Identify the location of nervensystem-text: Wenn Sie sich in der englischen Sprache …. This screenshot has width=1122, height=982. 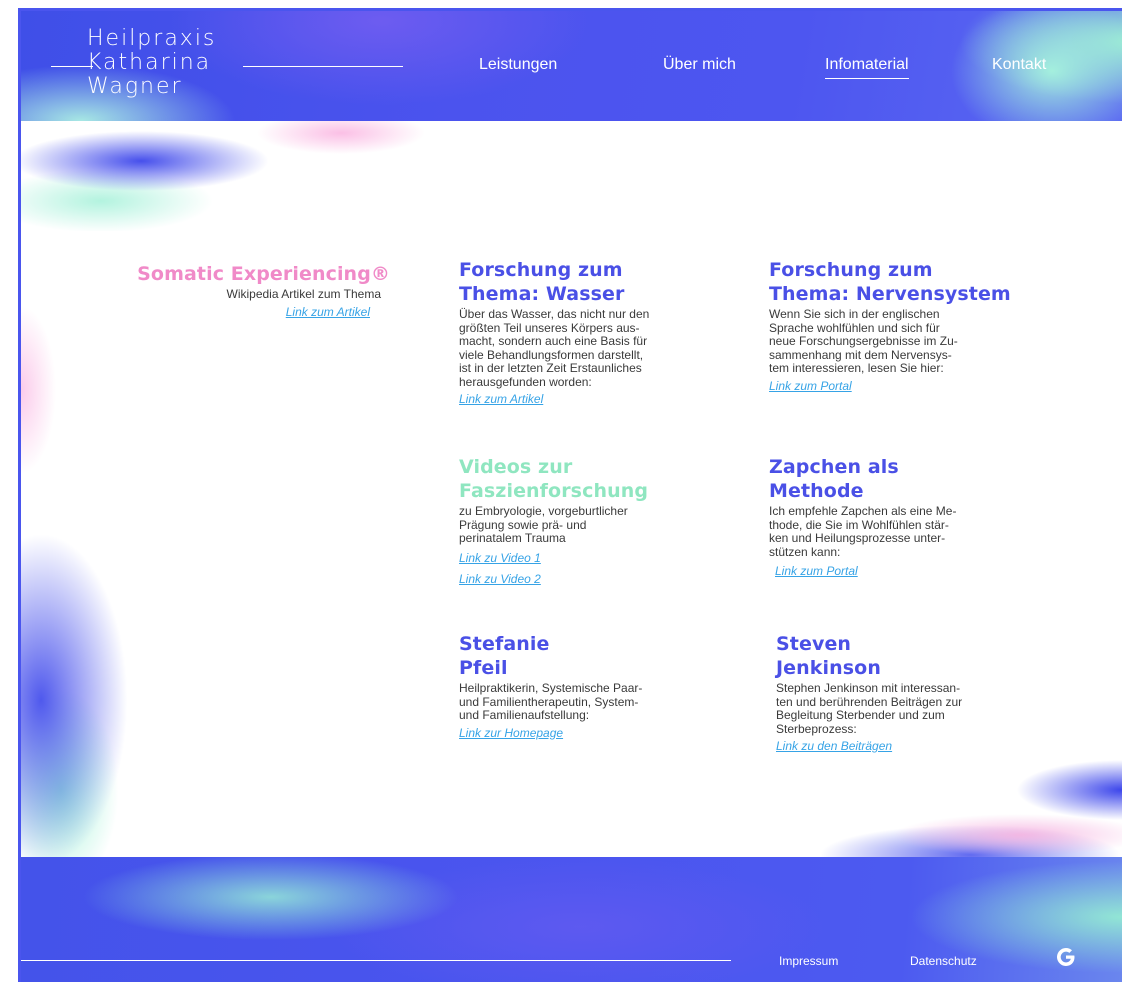
(863, 341).